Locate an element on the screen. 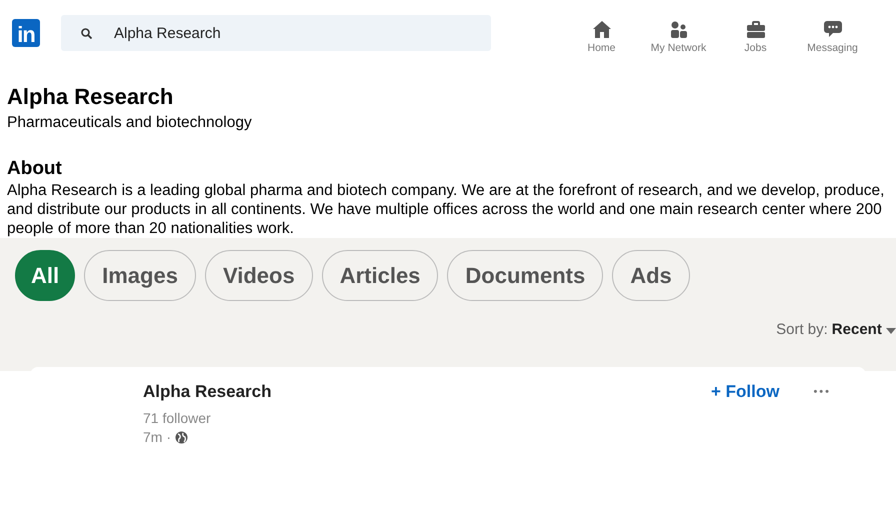 The image size is (896, 530). chat-icon is located at coordinates (833, 29).